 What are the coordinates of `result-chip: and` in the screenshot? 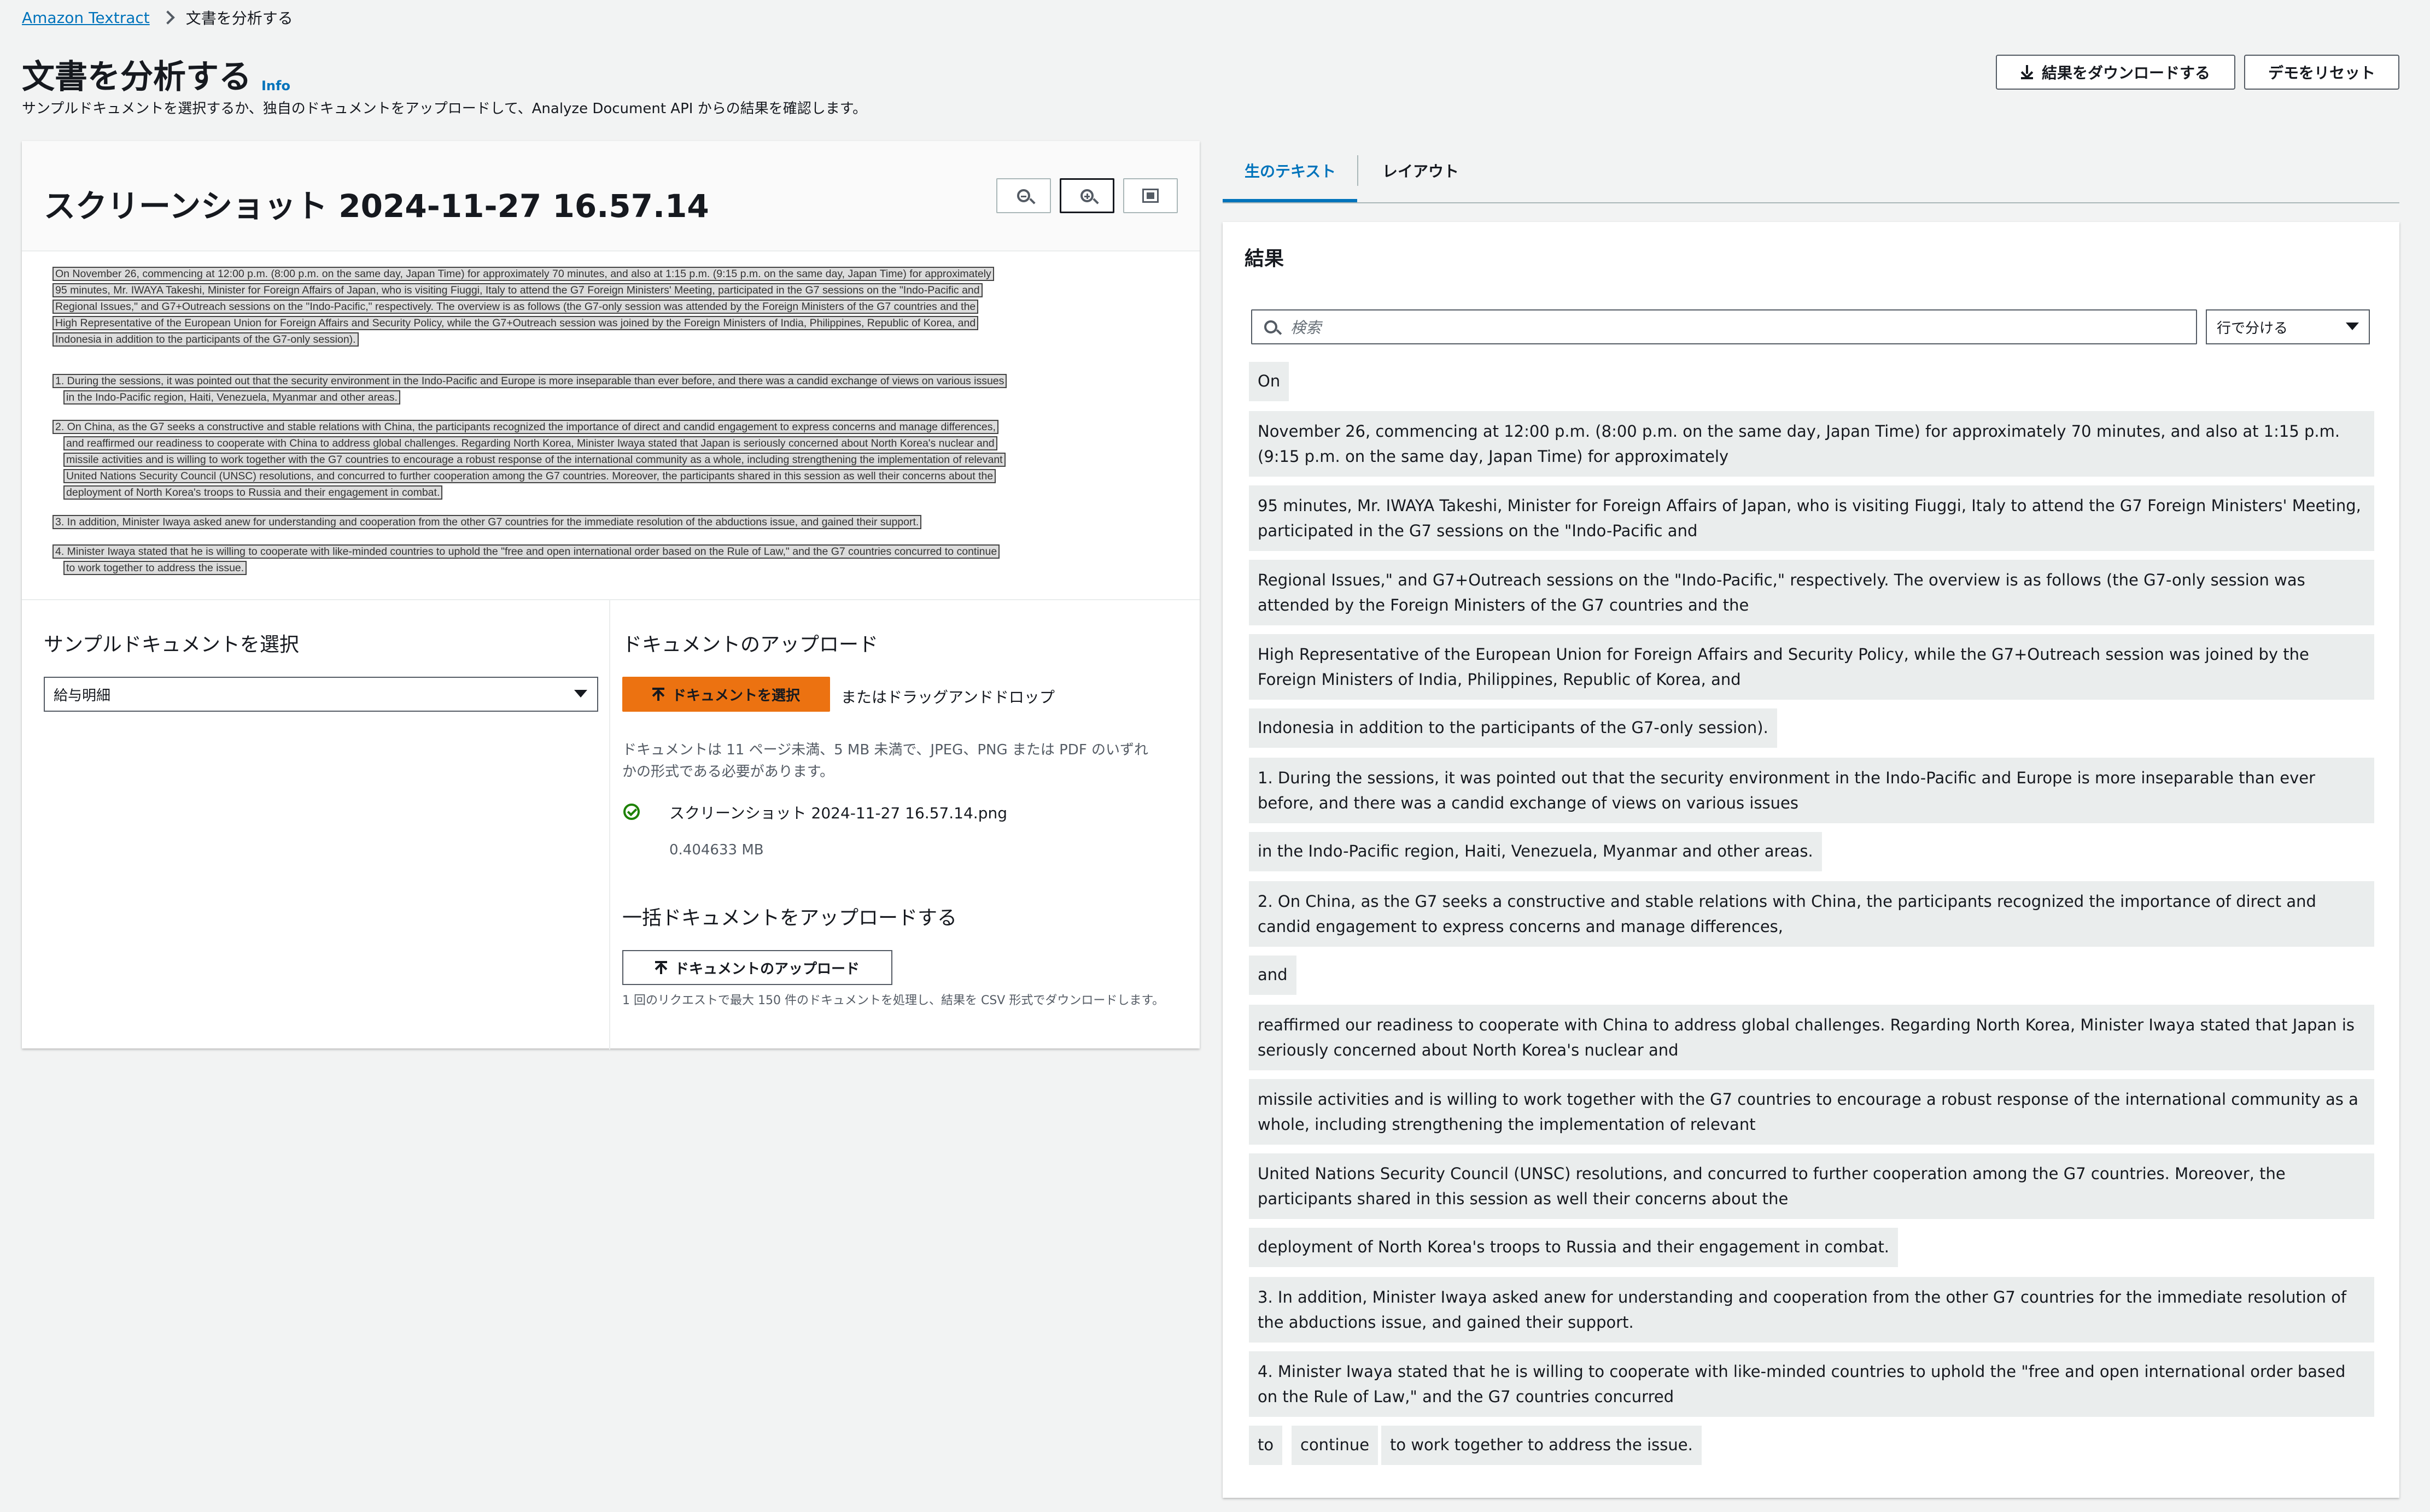 It's located at (1272, 975).